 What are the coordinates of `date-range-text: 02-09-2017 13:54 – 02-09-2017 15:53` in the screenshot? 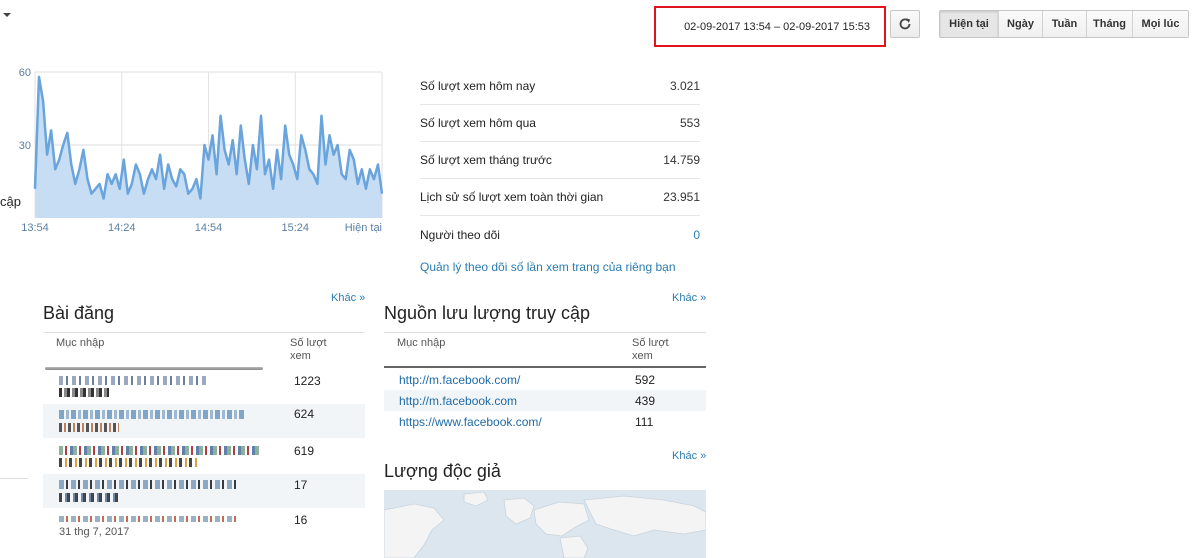 It's located at (777, 26).